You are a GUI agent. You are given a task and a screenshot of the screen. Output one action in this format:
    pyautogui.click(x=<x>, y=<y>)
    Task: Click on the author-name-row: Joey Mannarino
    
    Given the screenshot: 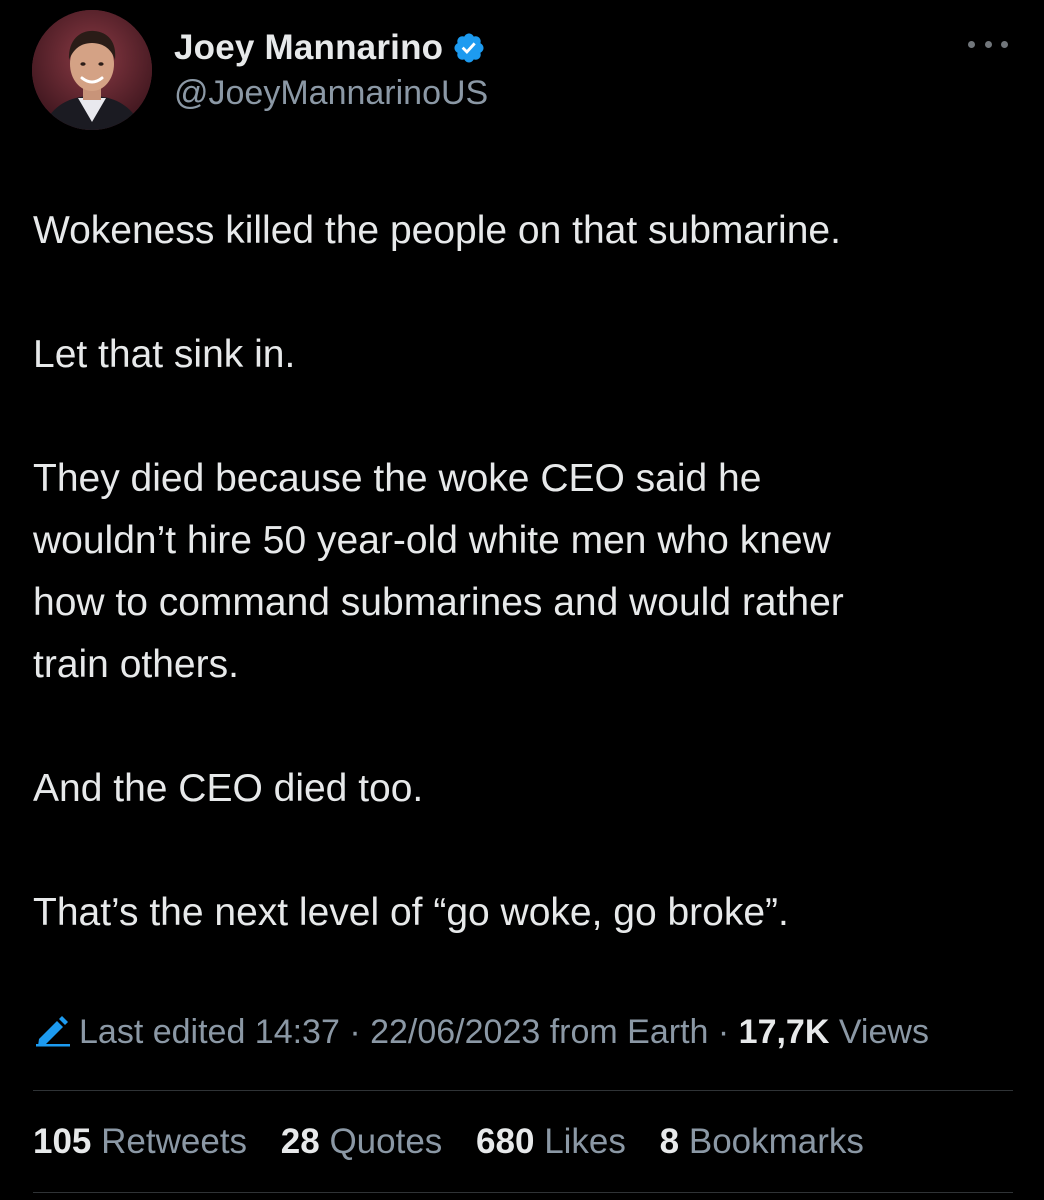 What is the action you would take?
    pyautogui.click(x=330, y=48)
    